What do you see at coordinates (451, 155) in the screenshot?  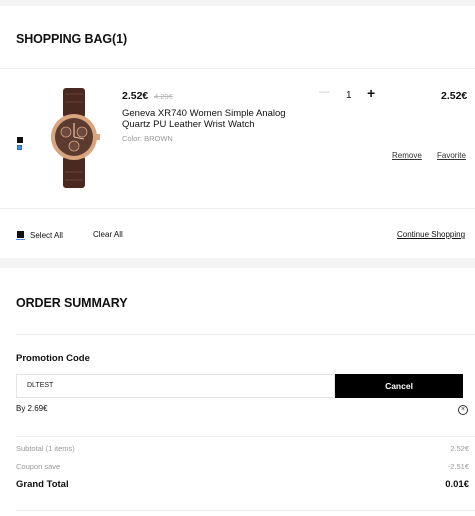 I see `favorite-link: Favorite` at bounding box center [451, 155].